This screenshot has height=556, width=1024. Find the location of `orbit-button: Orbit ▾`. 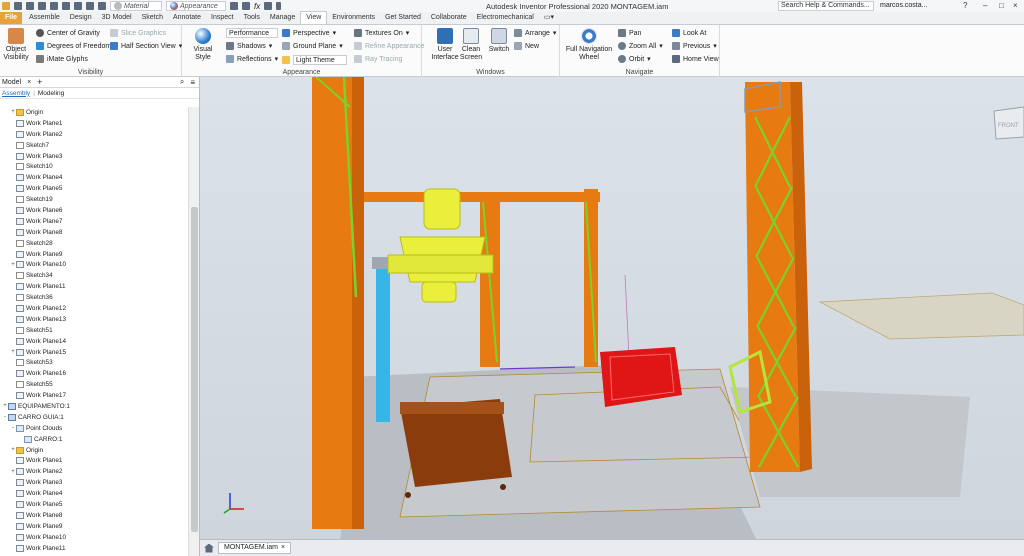

orbit-button: Orbit ▾ is located at coordinates (634, 59).